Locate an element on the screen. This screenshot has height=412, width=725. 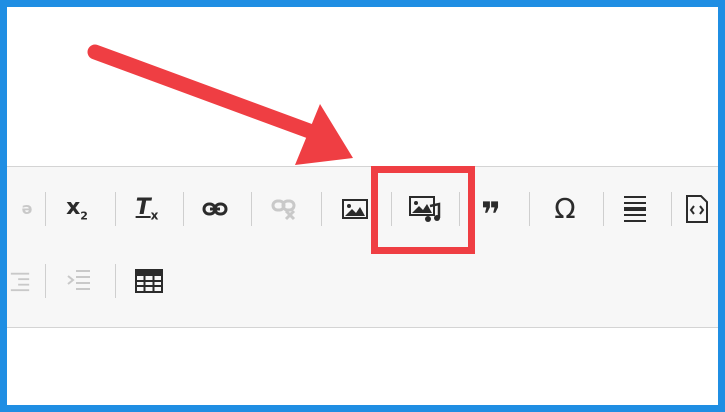
pointer-arrow is located at coordinates (220, 104).